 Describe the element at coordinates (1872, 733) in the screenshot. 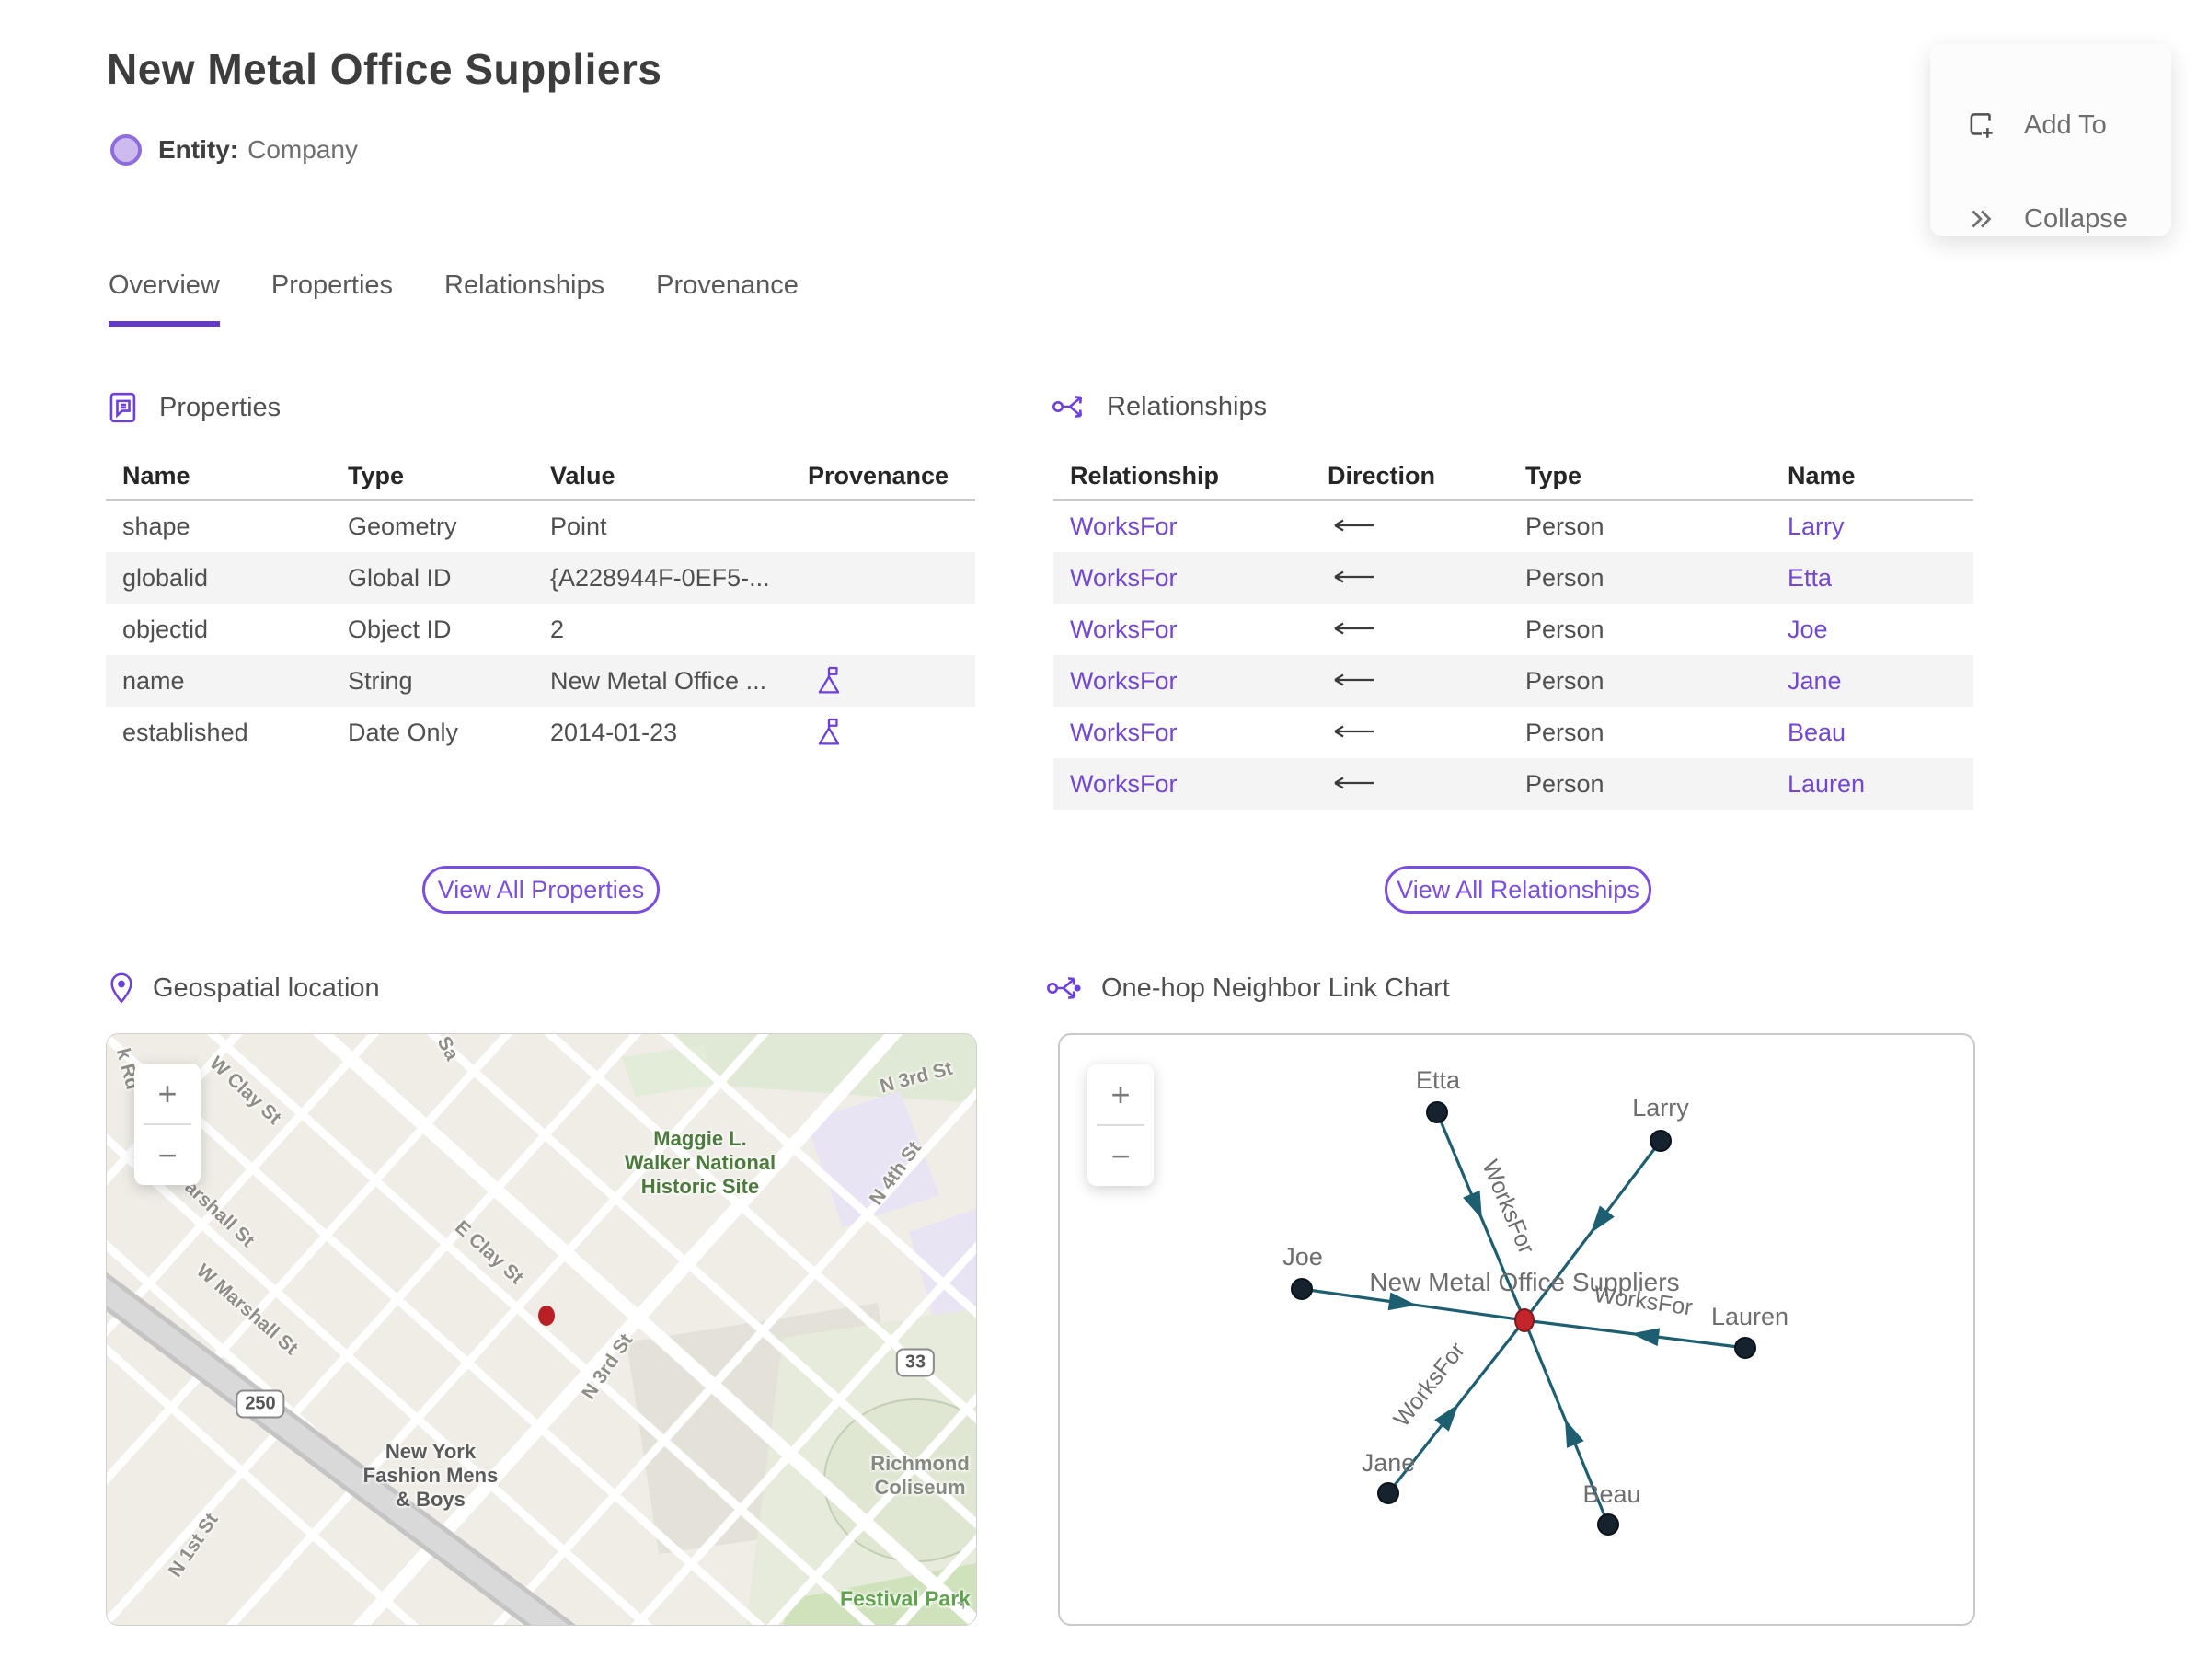

I see `entity-name-link: Beau` at that location.